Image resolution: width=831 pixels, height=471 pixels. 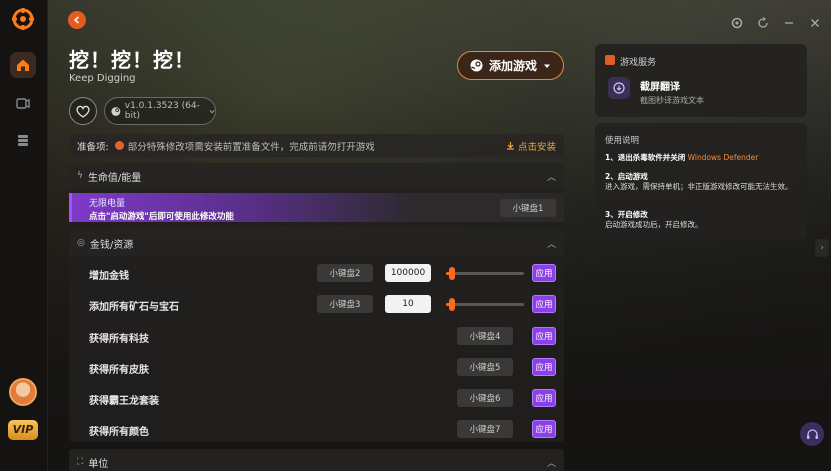 What do you see at coordinates (632, 214) in the screenshot?
I see `step-head: 开启修改` at bounding box center [632, 214].